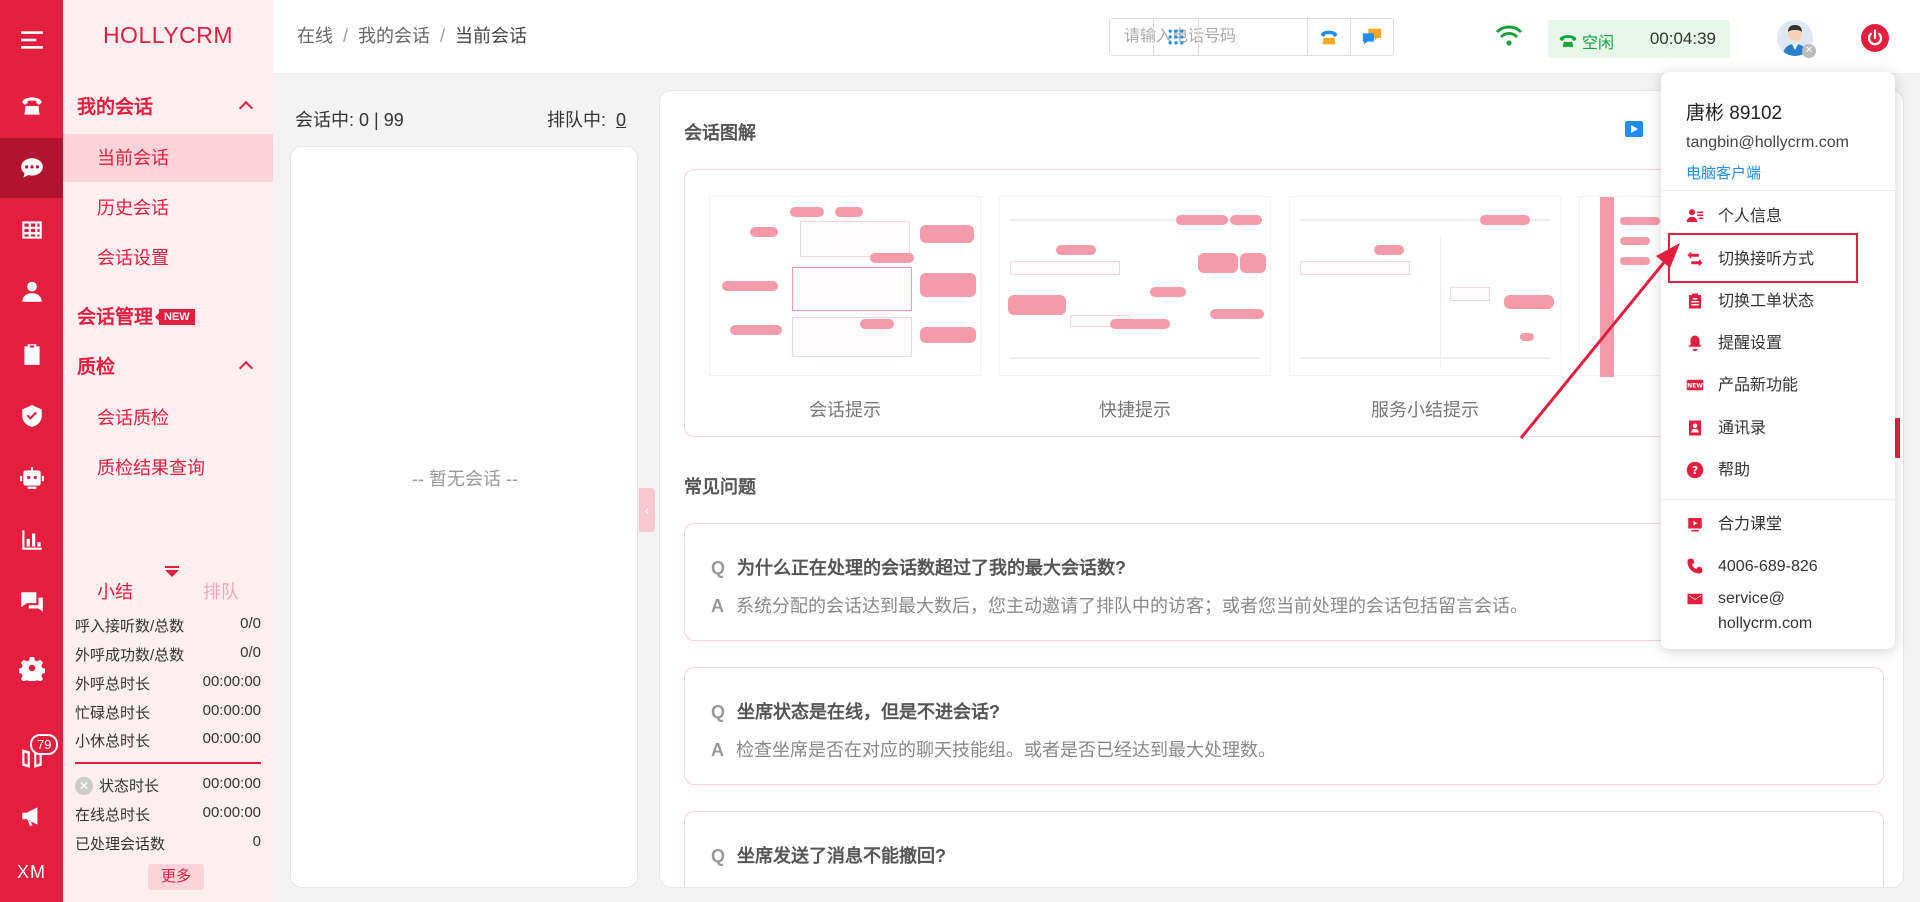 The image size is (1920, 902). I want to click on wifi-icon, so click(1509, 35).